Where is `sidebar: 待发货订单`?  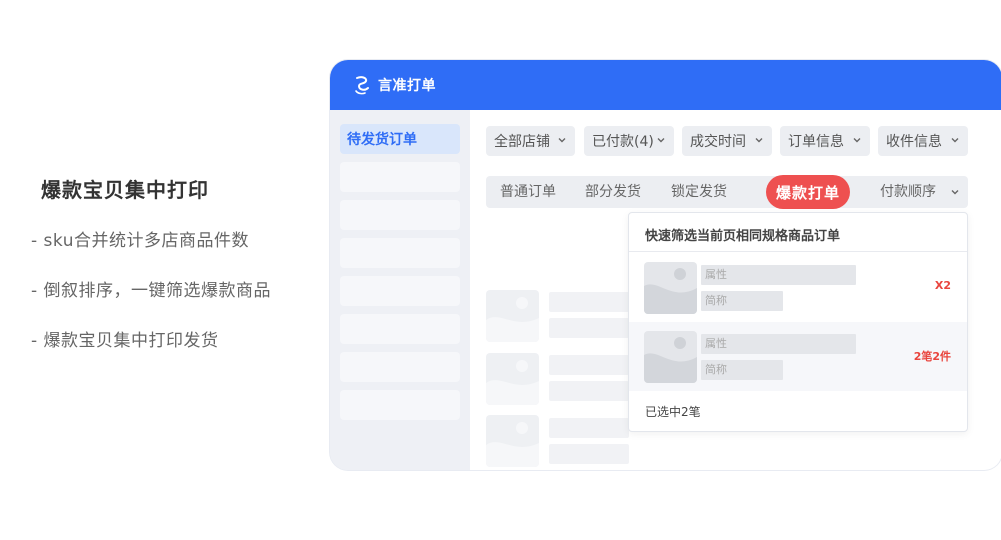
sidebar: 待发货订单 is located at coordinates (400, 290).